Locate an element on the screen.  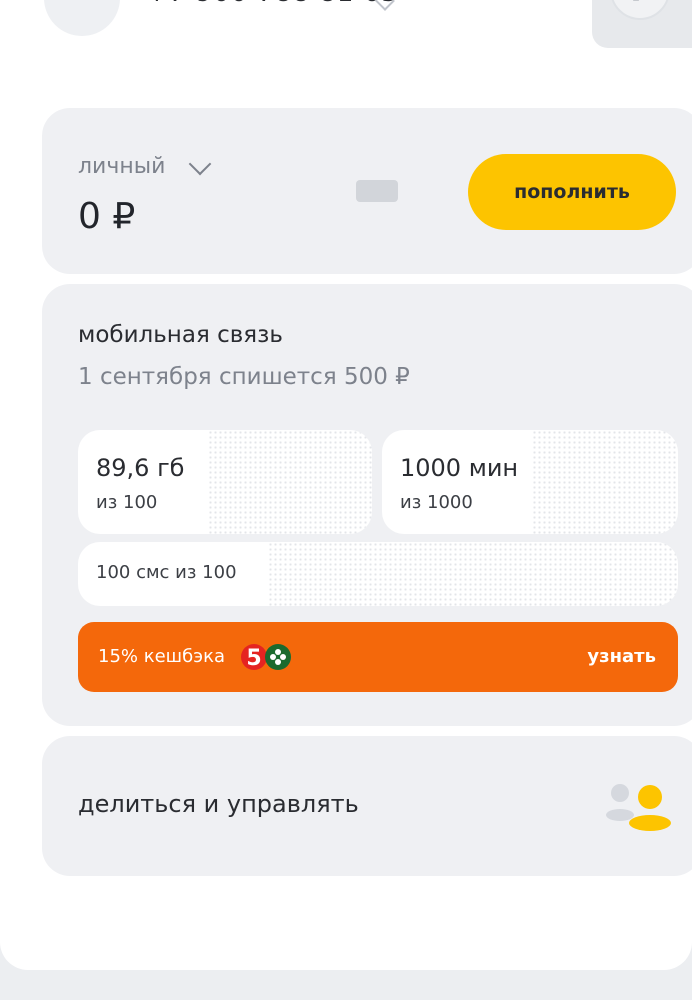
sms-tile: 100 смс из 100 is located at coordinates (378, 574).